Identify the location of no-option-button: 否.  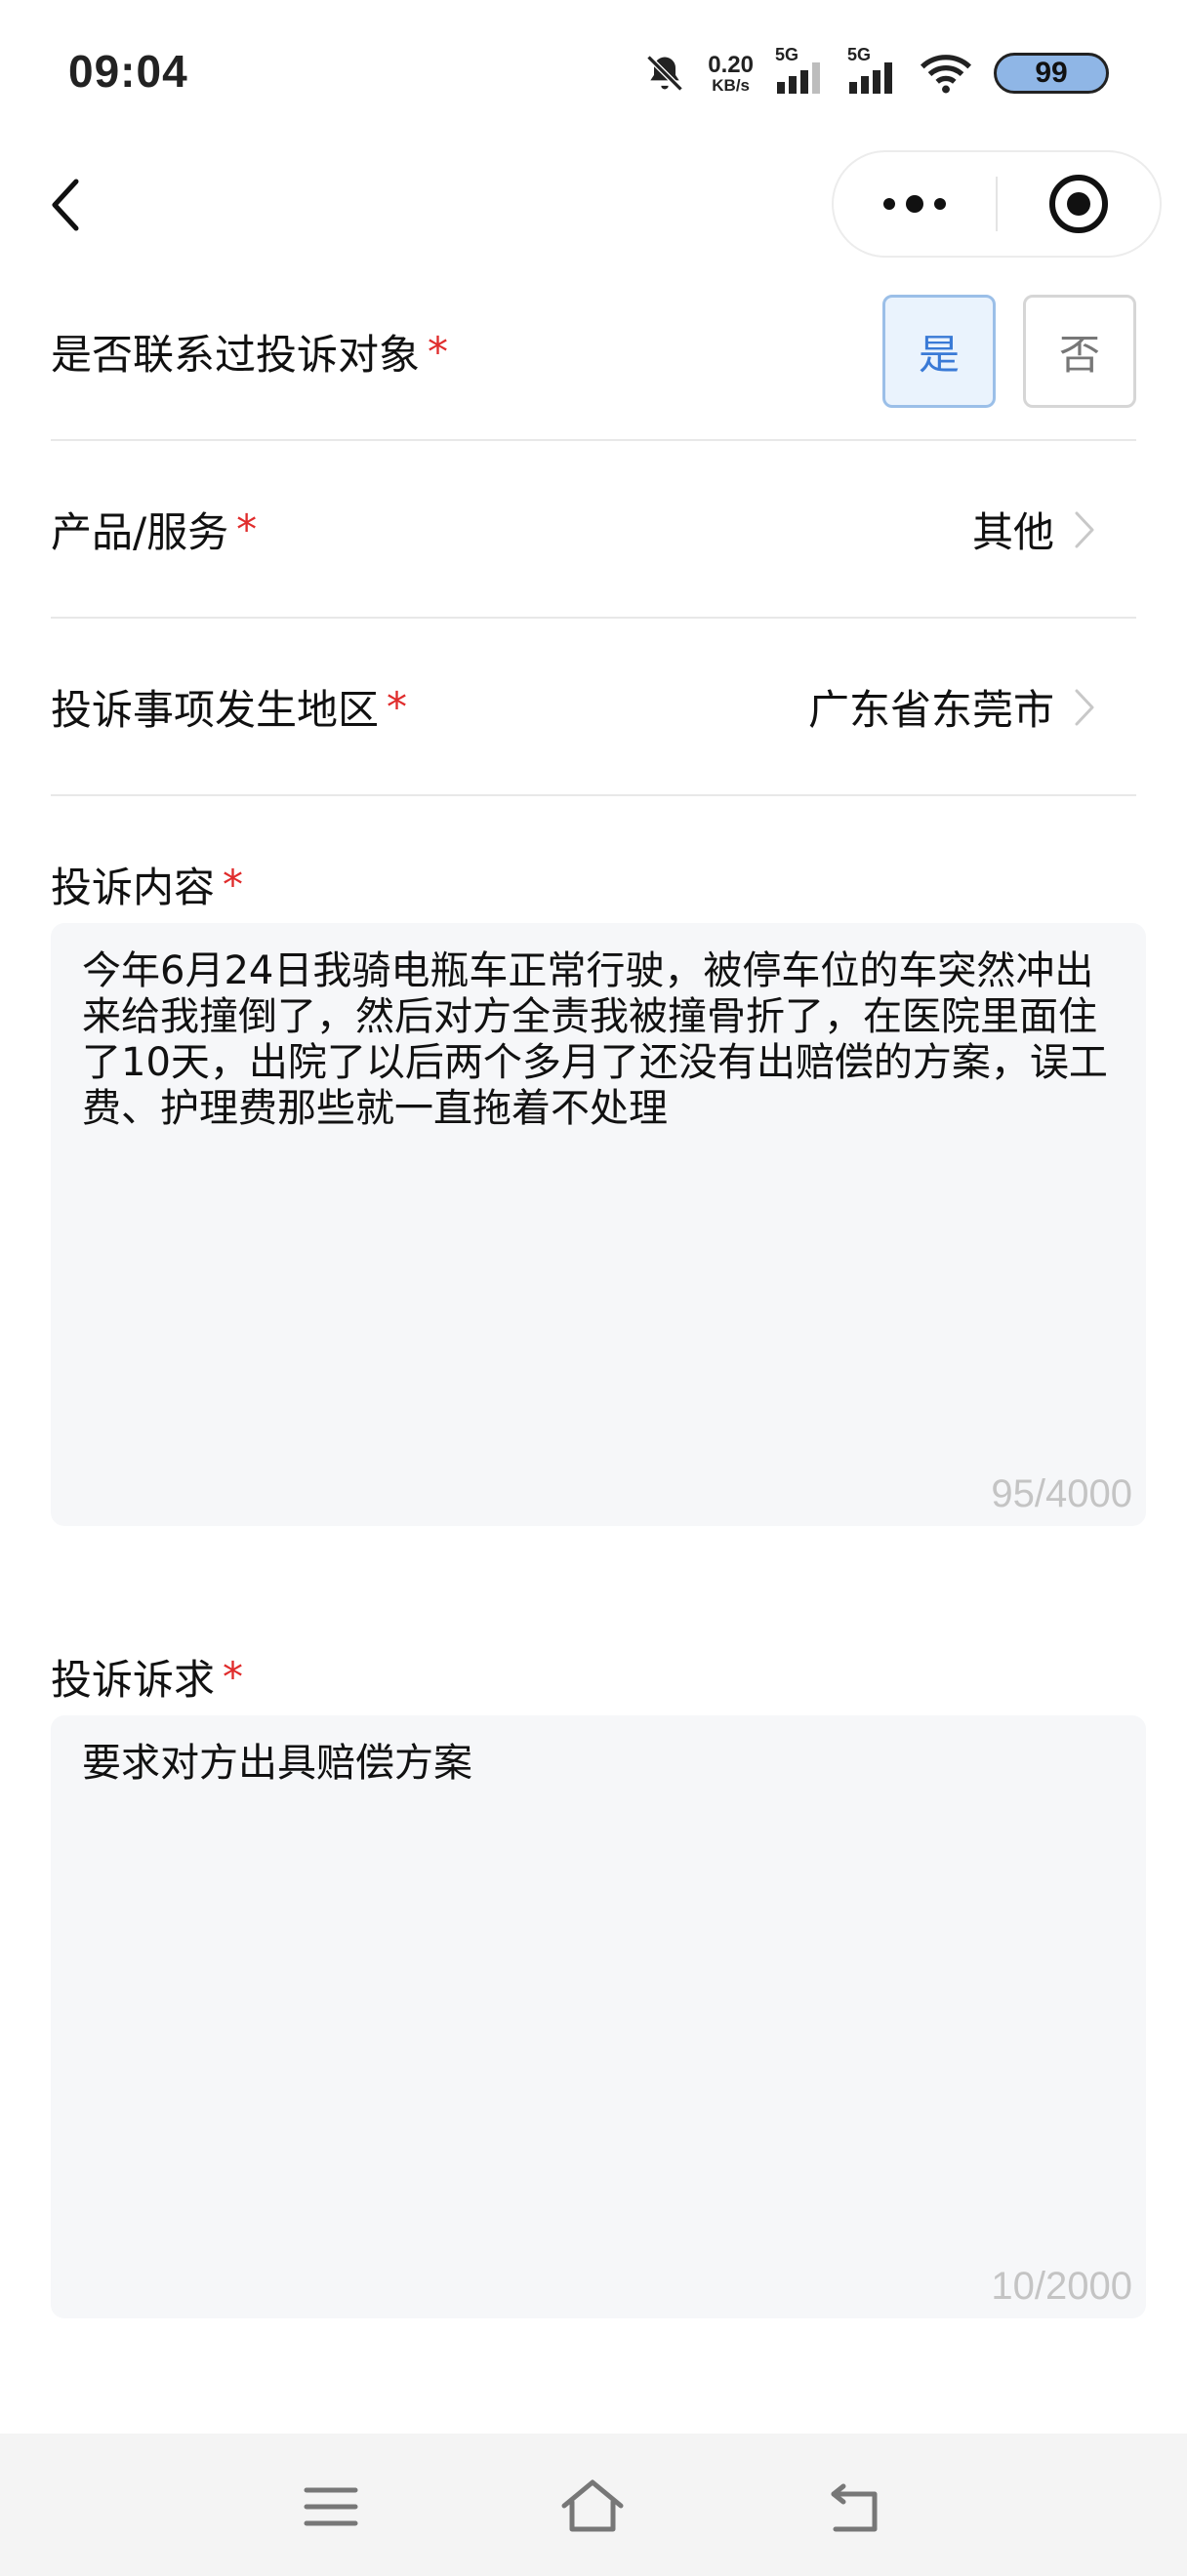
(1079, 351).